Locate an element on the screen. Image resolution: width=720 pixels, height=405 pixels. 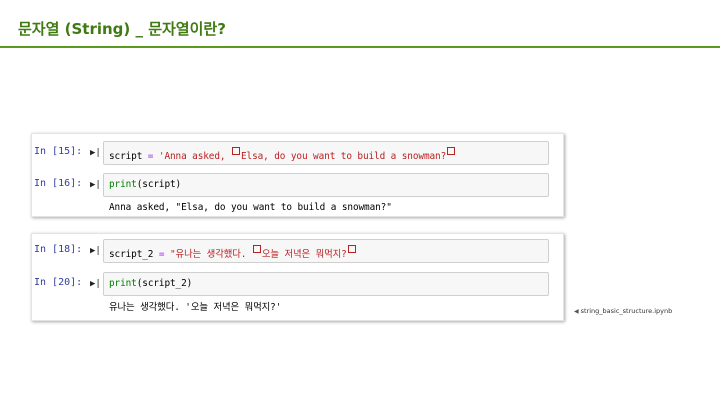
cell-prompt: In [16]: is located at coordinates (58, 183).